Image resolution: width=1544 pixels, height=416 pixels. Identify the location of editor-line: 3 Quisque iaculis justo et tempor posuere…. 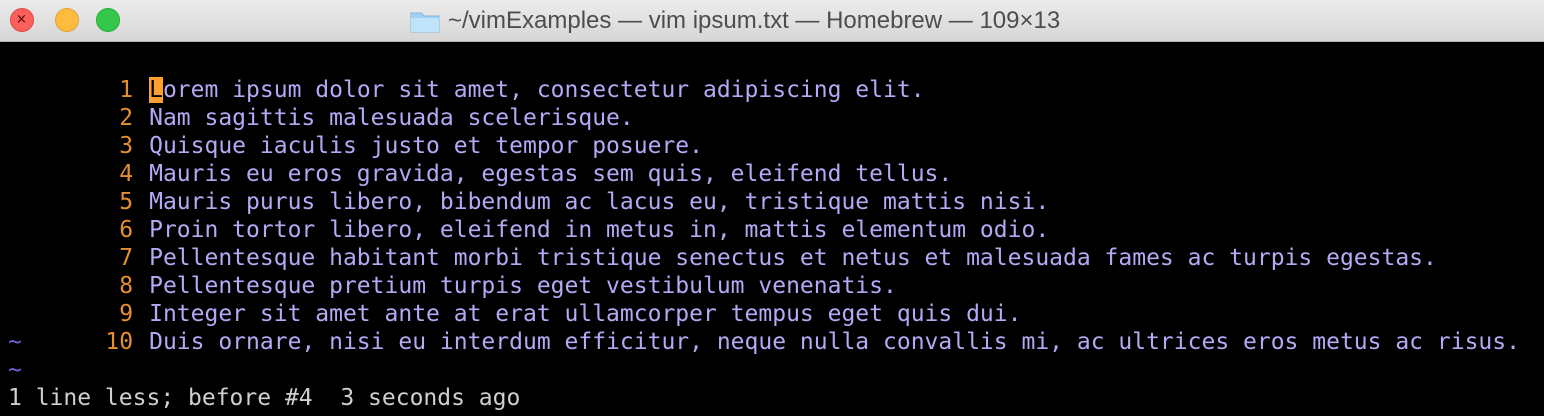
(355, 131).